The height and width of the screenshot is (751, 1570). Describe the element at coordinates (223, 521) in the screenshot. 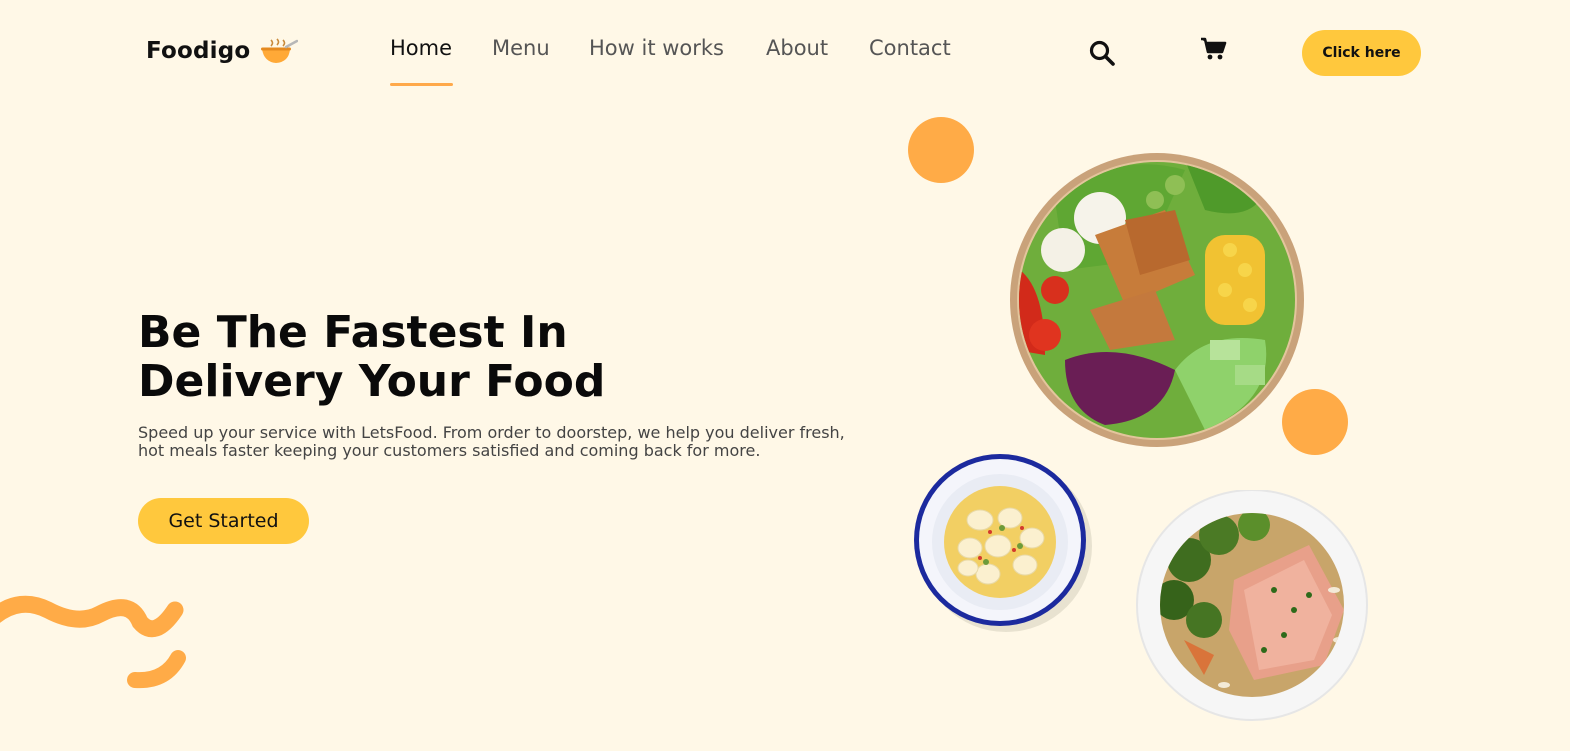

I see `get-started-button: Get Started` at that location.